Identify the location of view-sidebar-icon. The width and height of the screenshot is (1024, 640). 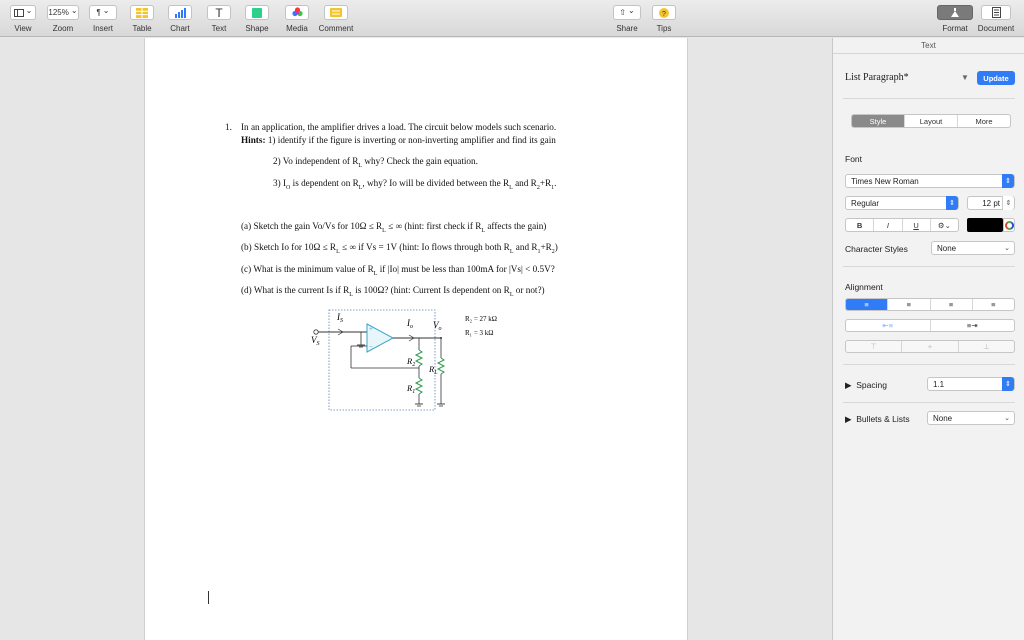
(23, 12).